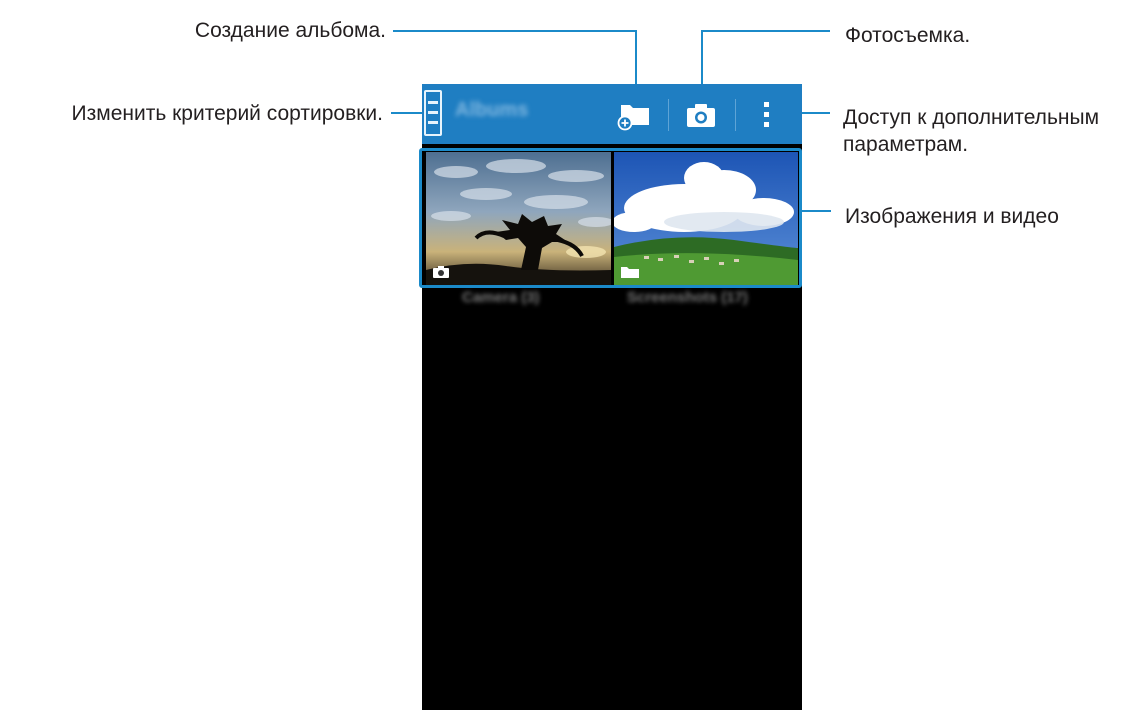  Describe the element at coordinates (290, 30) in the screenshot. I see `callout-create-album: Создание альбома.` at that location.